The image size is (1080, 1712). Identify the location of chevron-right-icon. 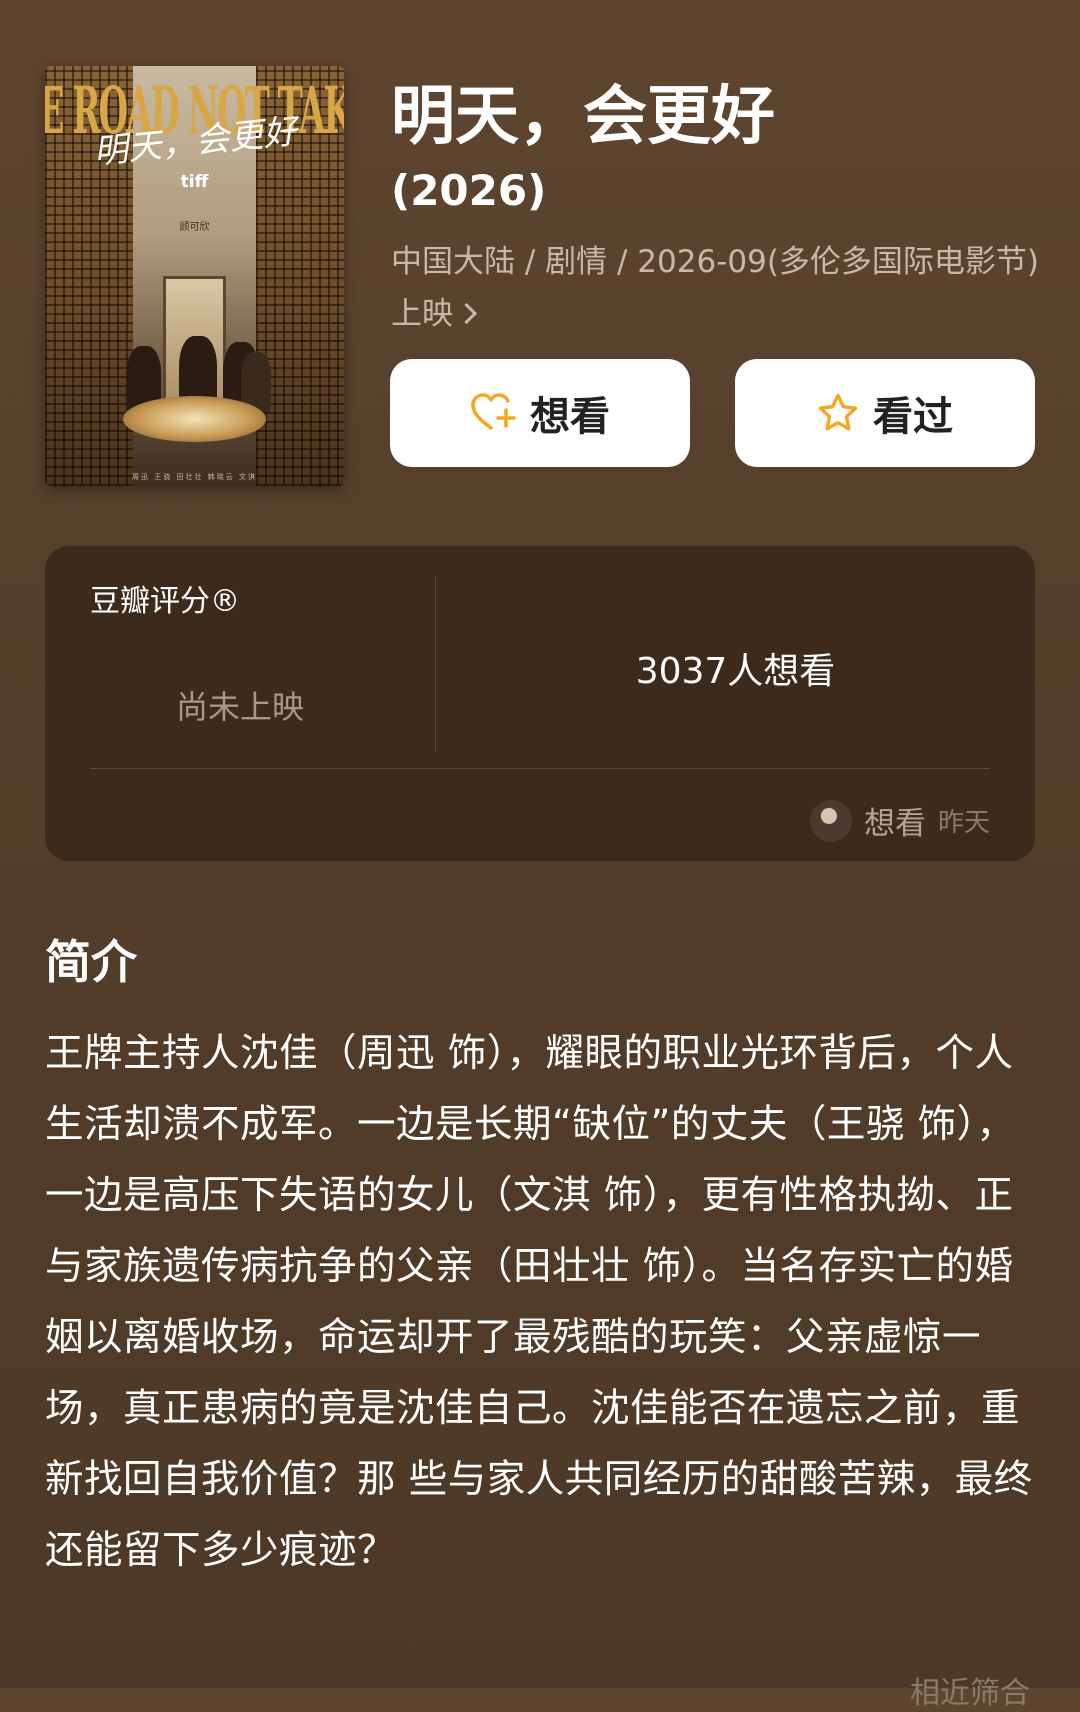
(466, 313).